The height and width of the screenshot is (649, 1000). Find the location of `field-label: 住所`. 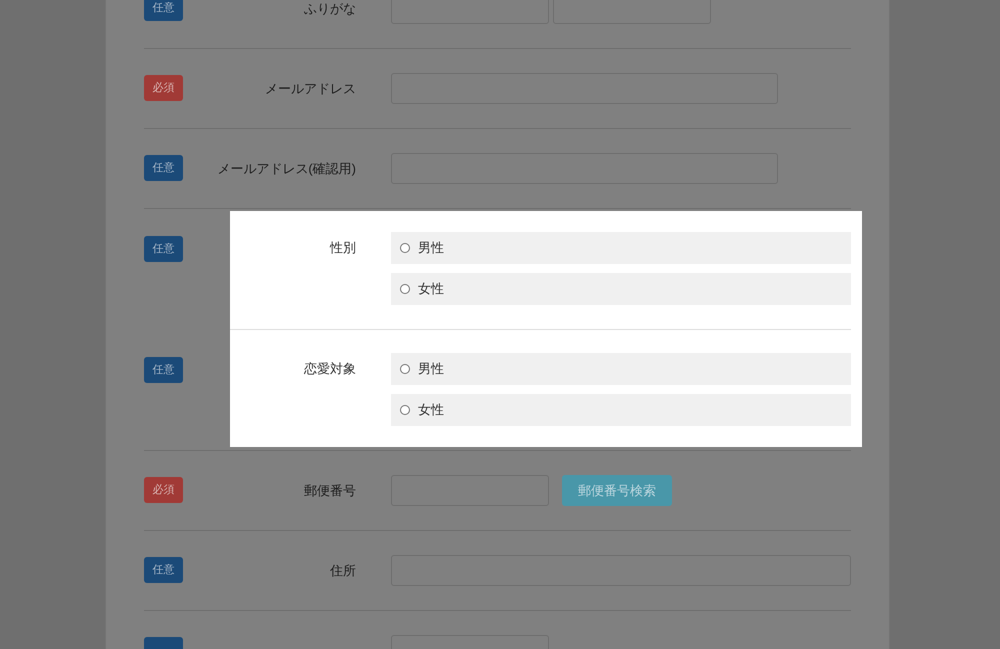

field-label: 住所 is located at coordinates (342, 571).